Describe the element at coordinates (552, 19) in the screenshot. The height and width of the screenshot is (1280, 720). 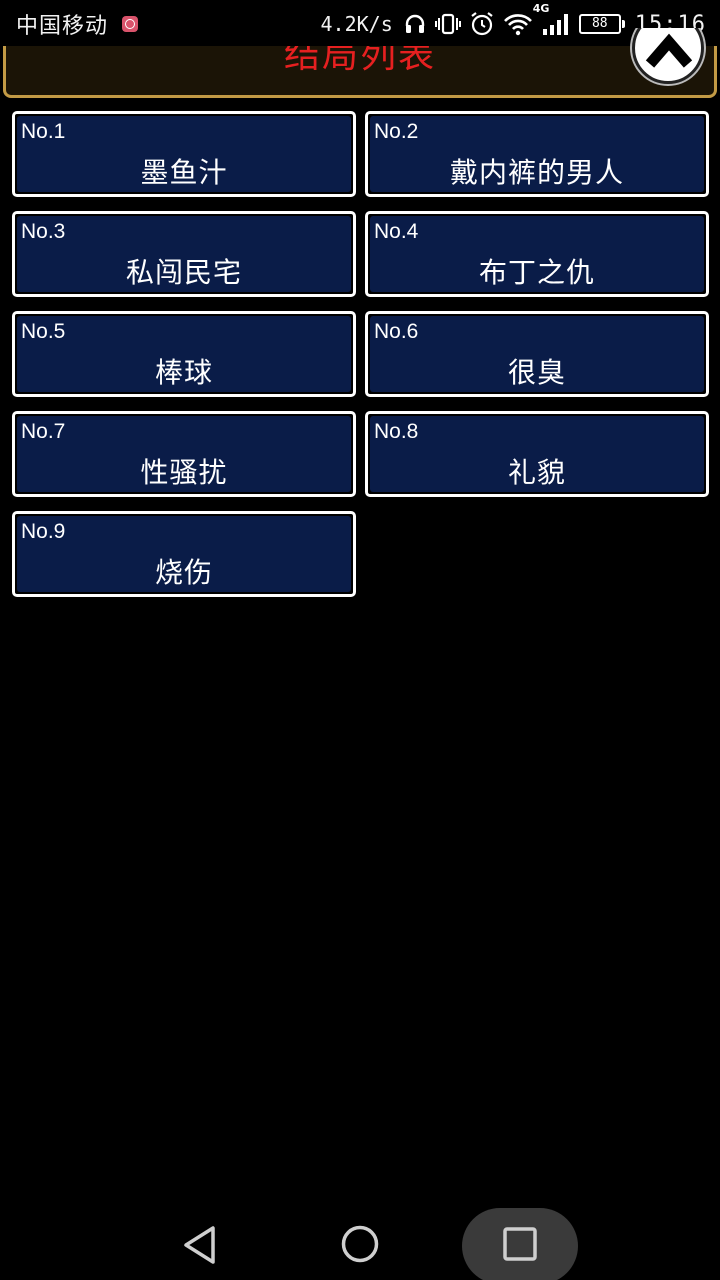
I see `signal-icon: 4G` at that location.